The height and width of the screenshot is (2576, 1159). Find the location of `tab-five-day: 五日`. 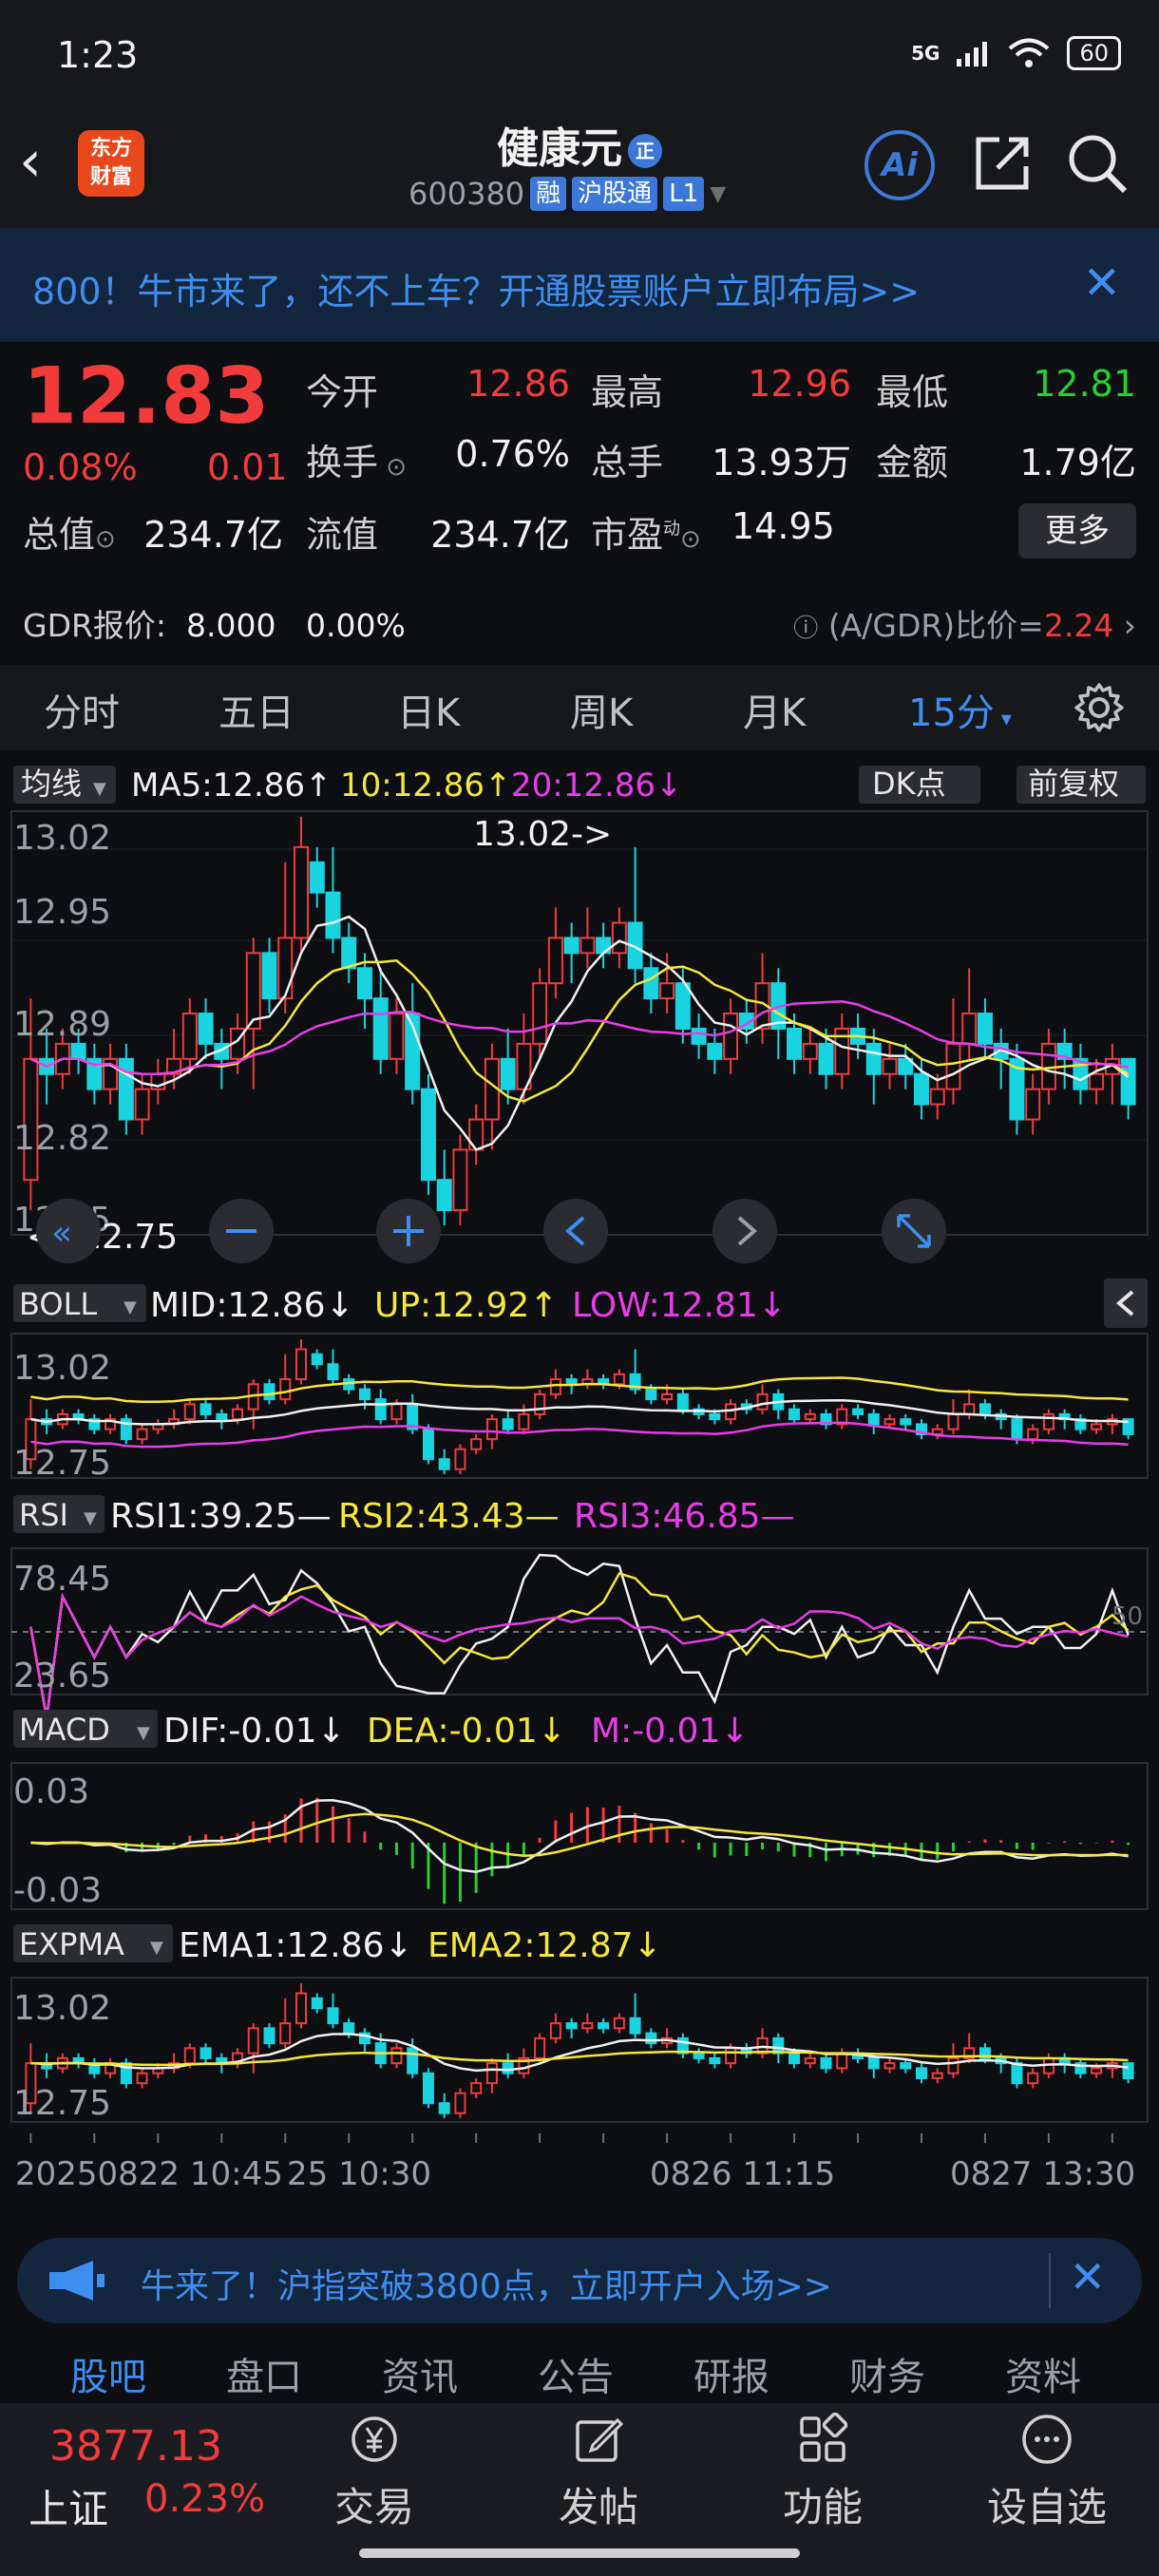

tab-five-day: 五日 is located at coordinates (256, 709).